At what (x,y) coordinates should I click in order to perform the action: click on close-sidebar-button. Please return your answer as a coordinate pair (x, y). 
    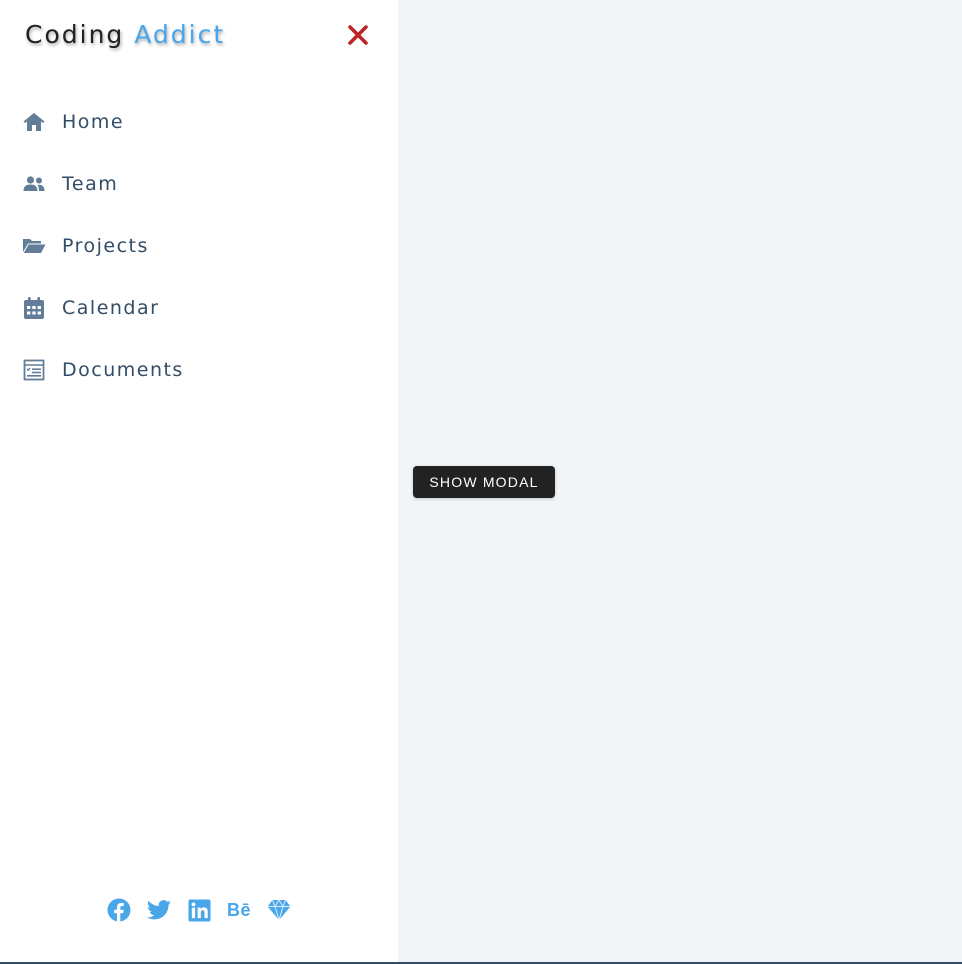
    Looking at the image, I should click on (358, 35).